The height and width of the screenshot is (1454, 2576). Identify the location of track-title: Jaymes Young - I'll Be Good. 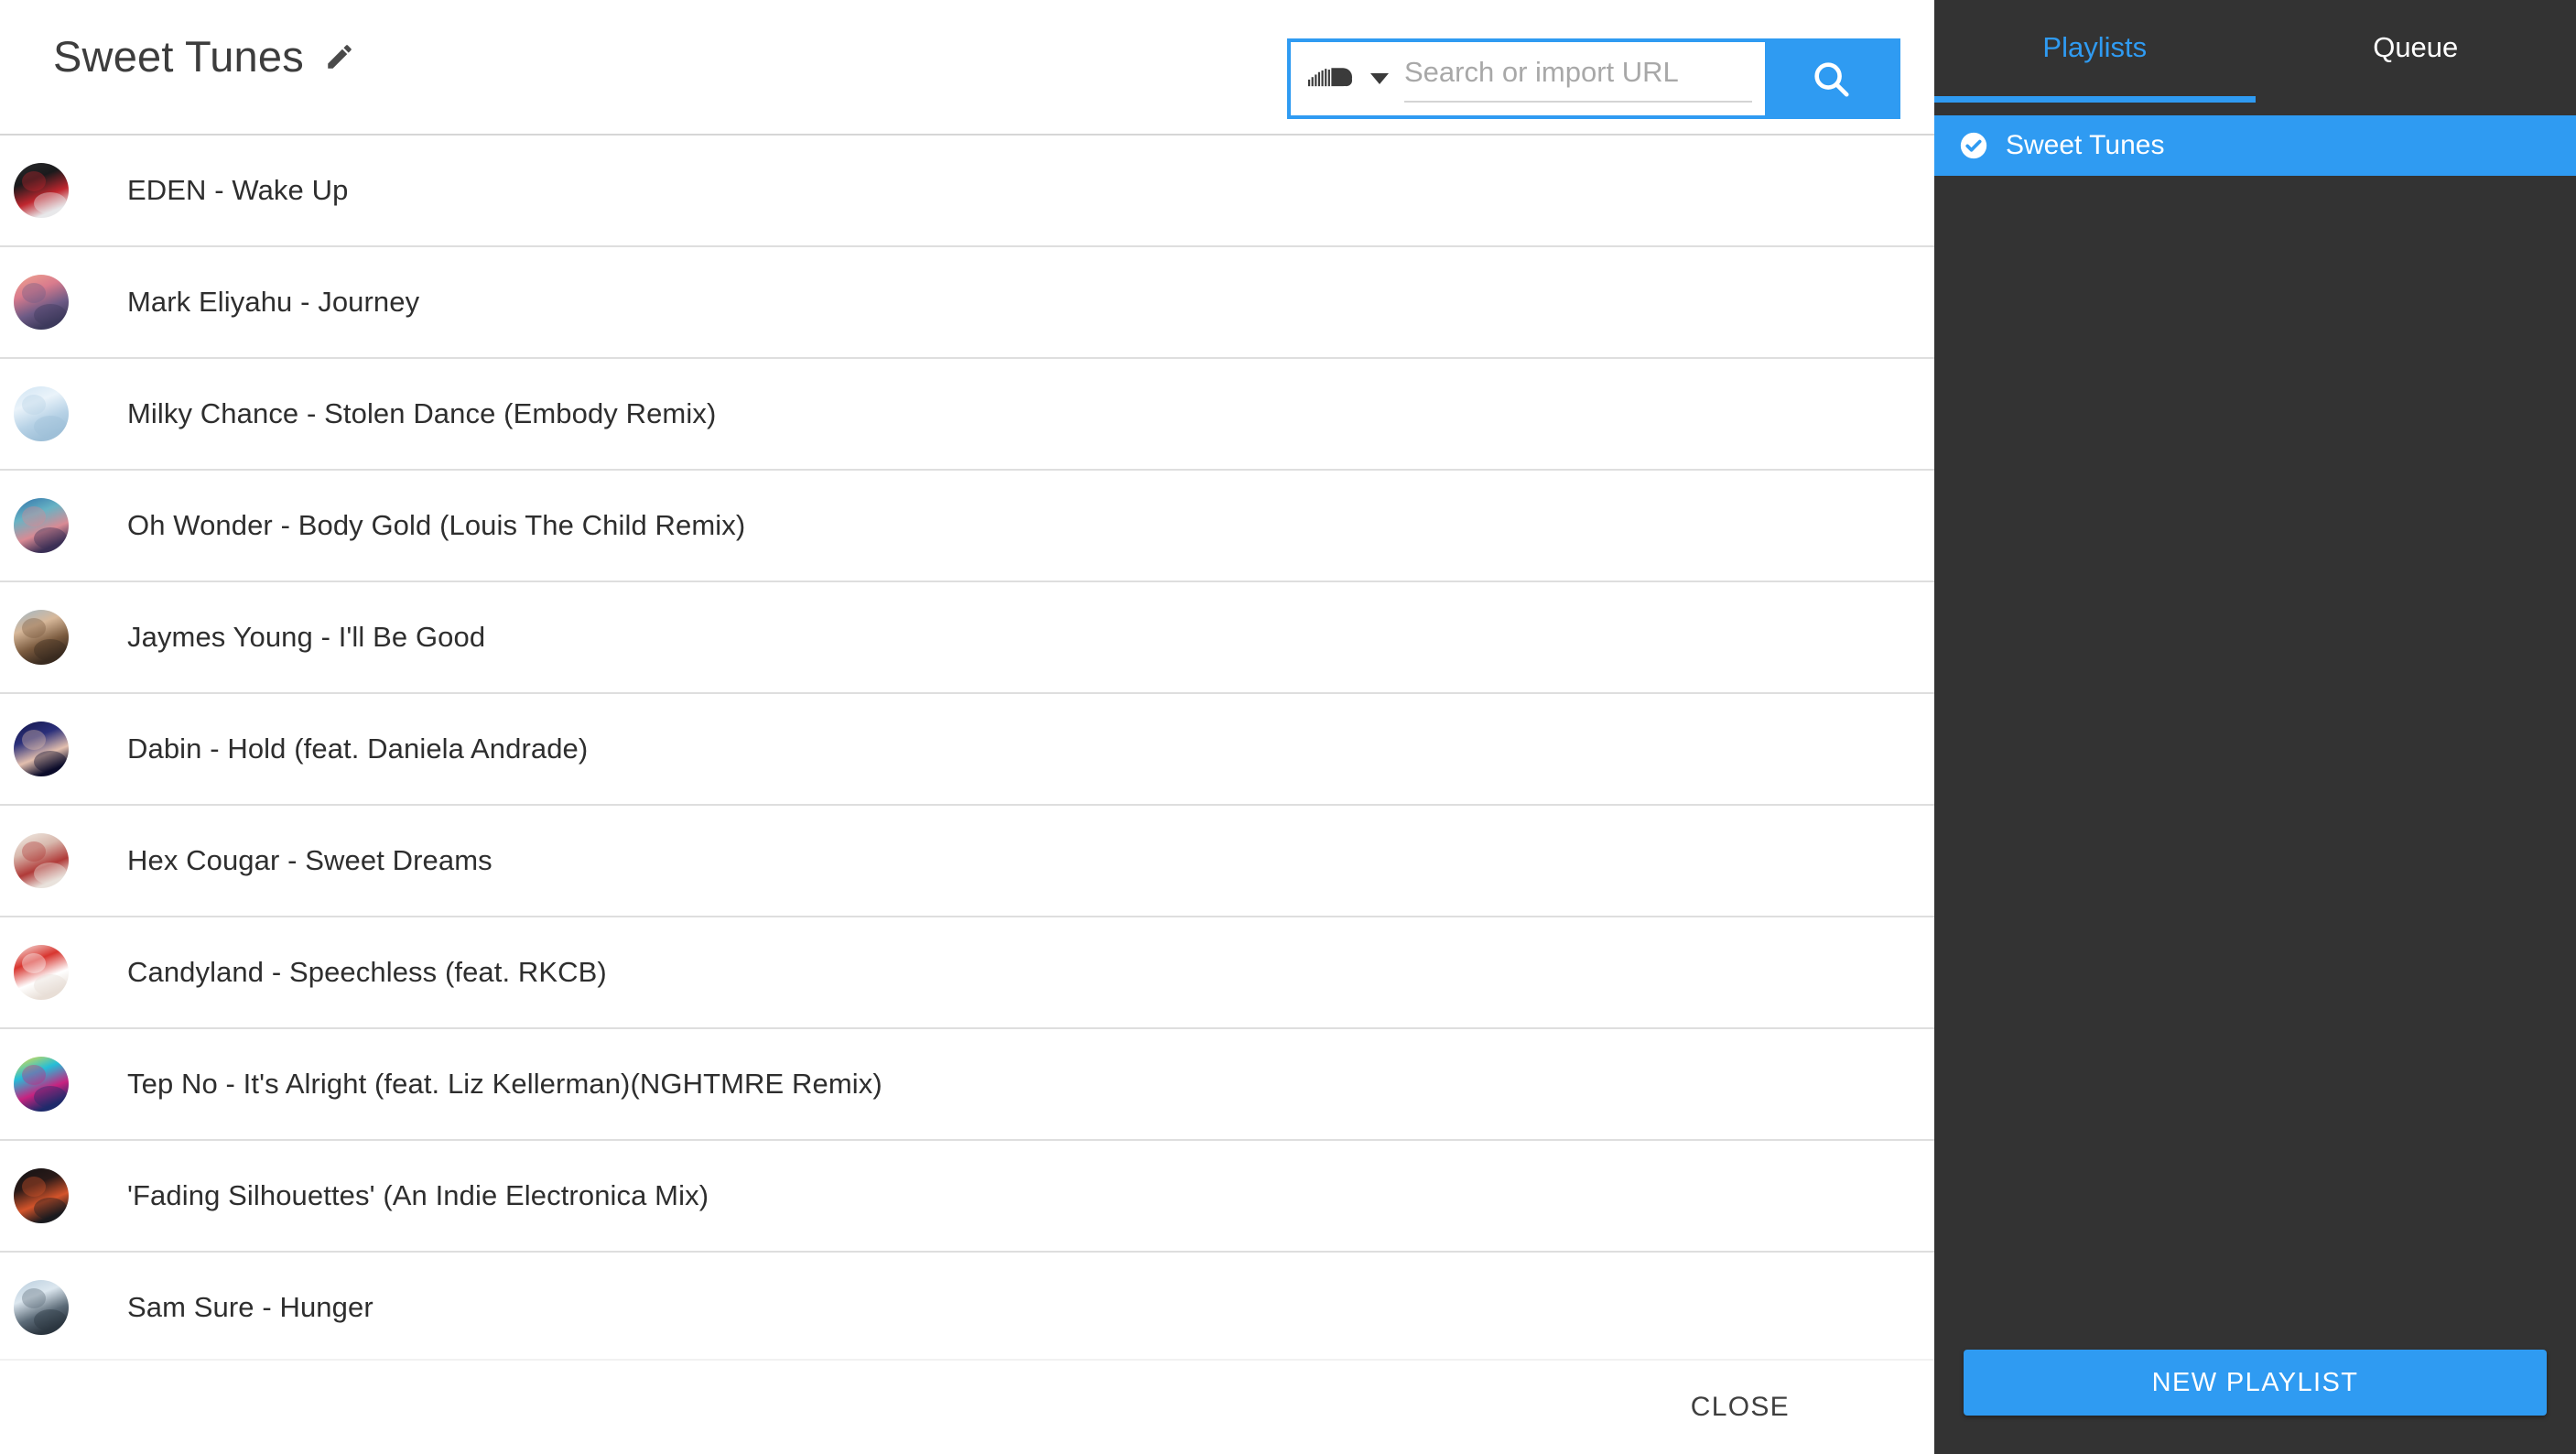
(307, 637).